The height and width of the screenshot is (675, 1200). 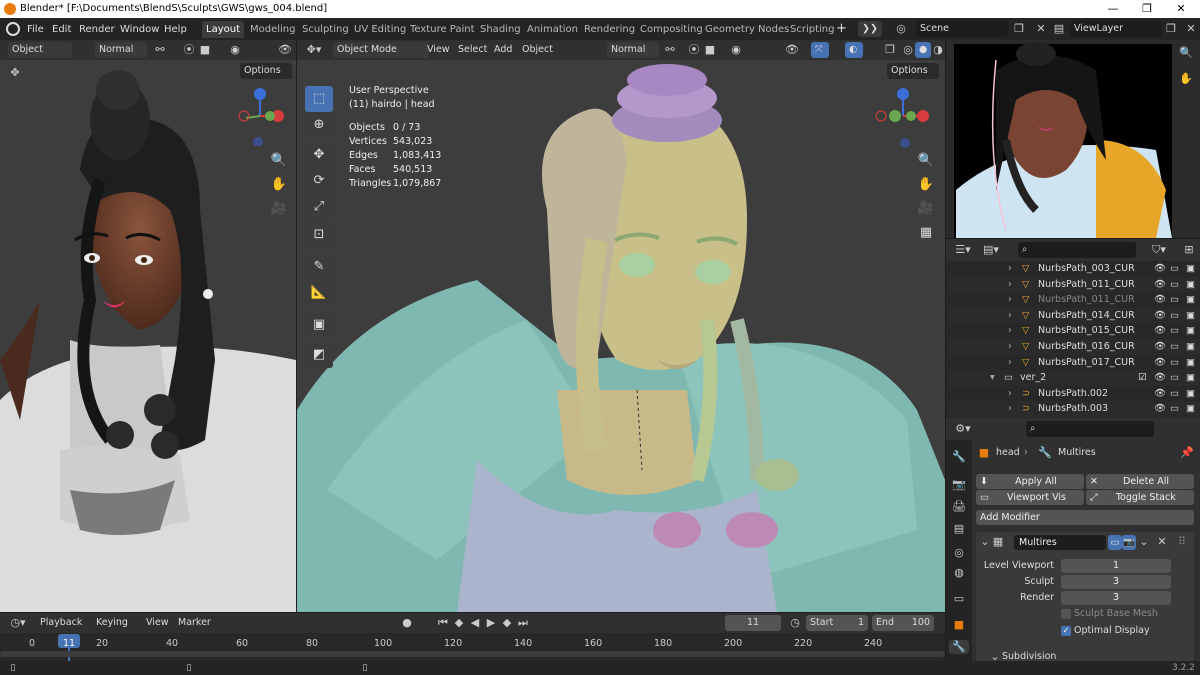 I want to click on outliner-row: › ▽ NurbsPath_003_CUR 👁 ▭ ▣, so click(x=1074, y=269).